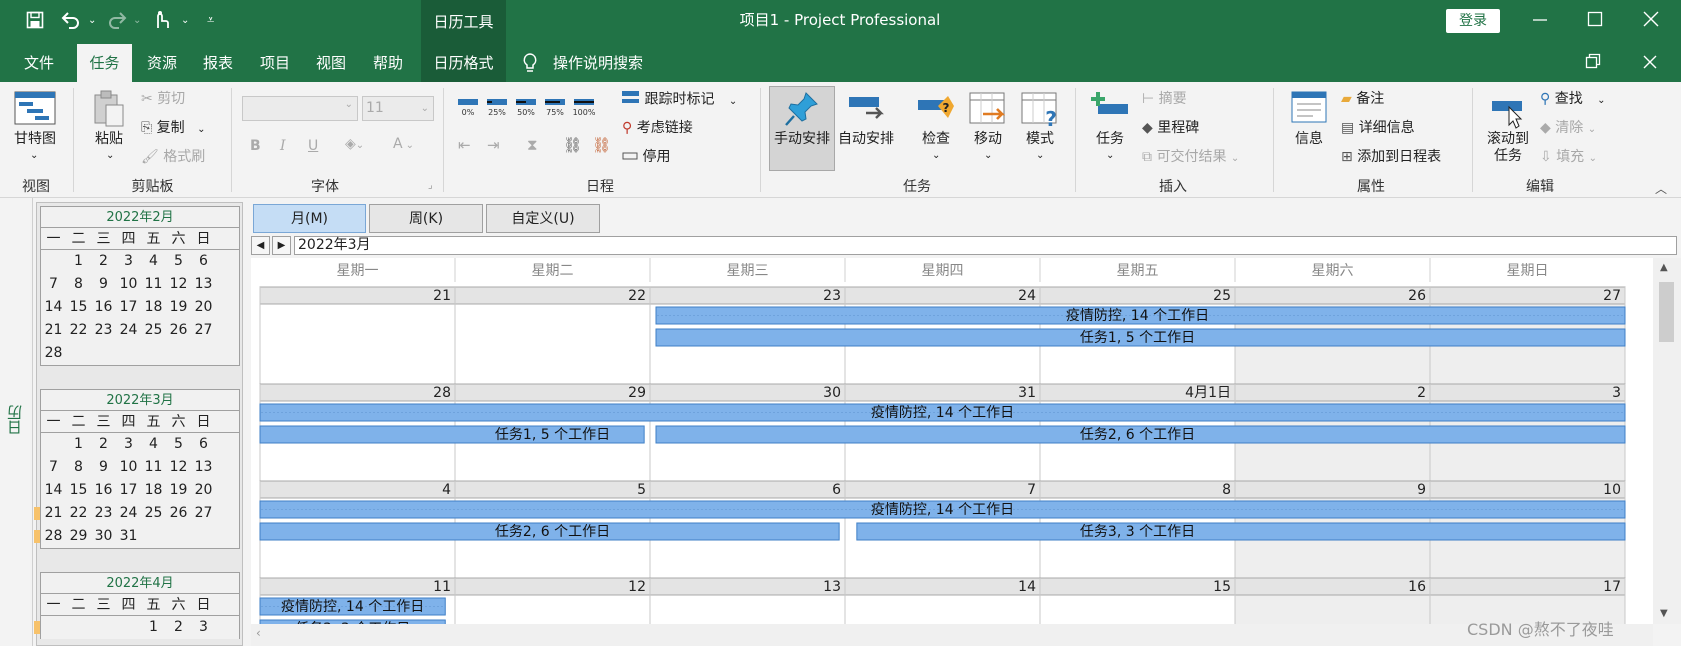 The height and width of the screenshot is (646, 1681). What do you see at coordinates (1540, 22) in the screenshot?
I see `minimize-icon` at bounding box center [1540, 22].